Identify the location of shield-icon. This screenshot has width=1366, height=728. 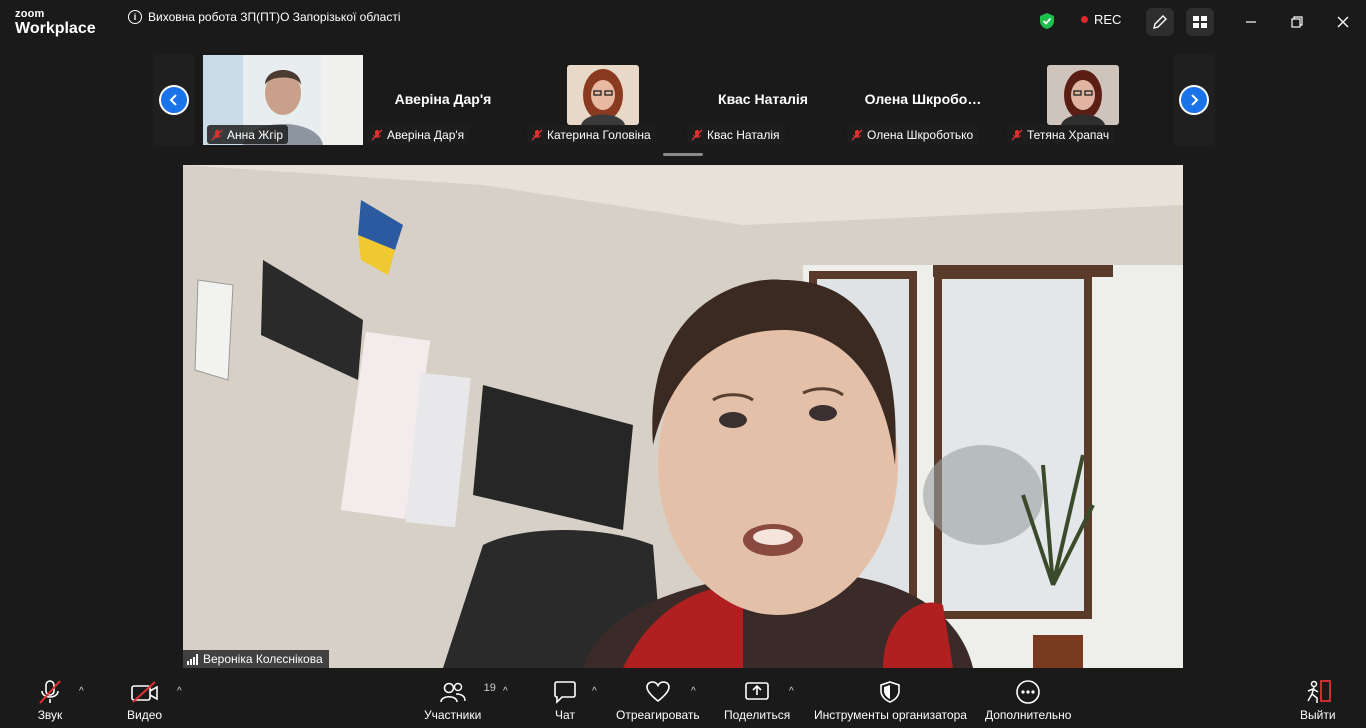
(890, 692).